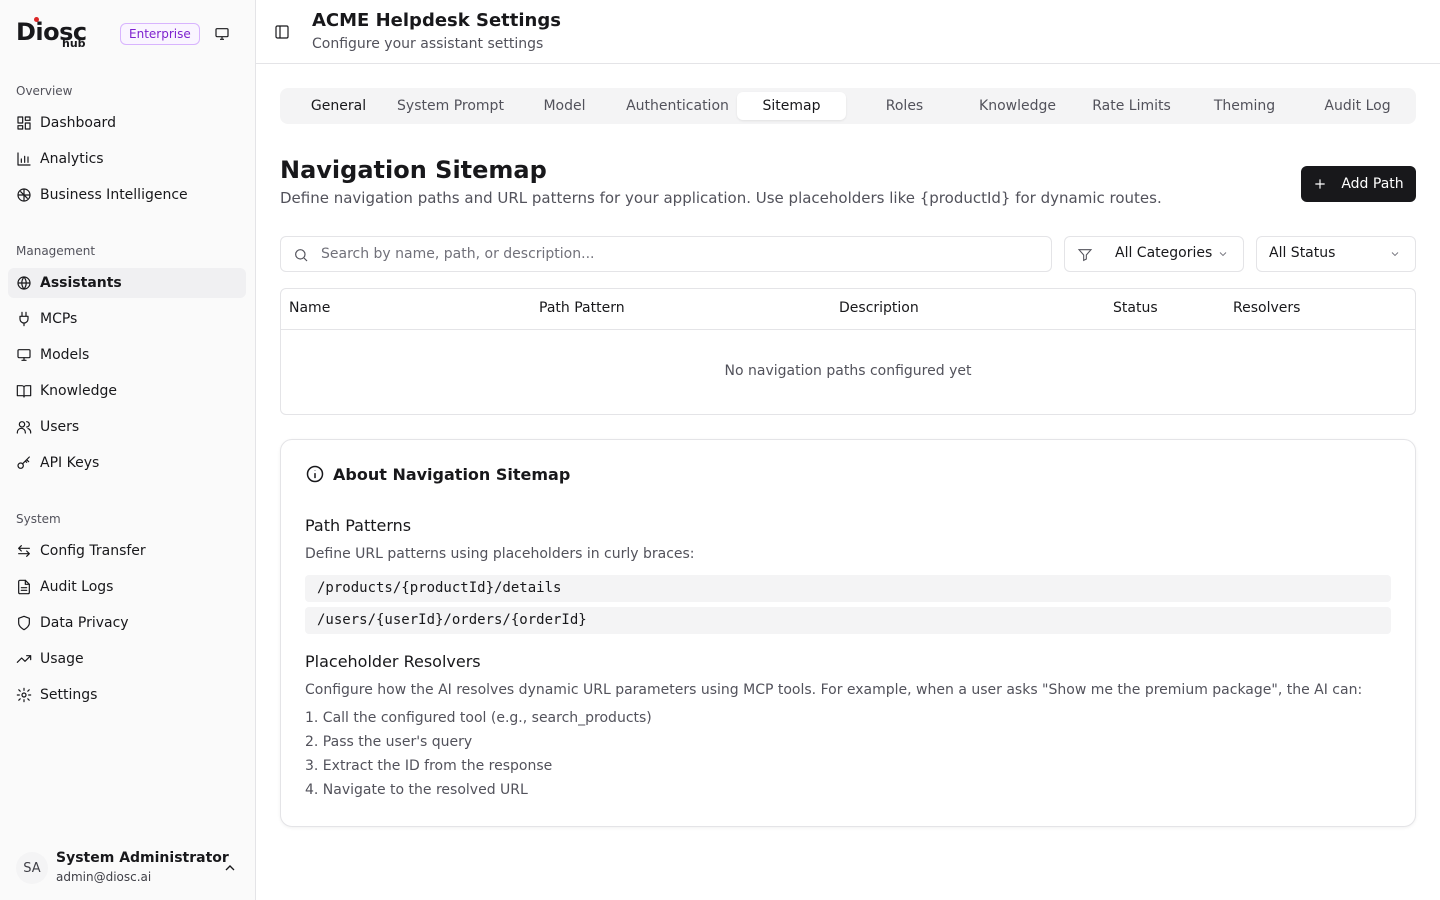 Image resolution: width=1440 pixels, height=900 pixels. What do you see at coordinates (93, 551) in the screenshot?
I see `sidebar-item-label: Config Transfer` at bounding box center [93, 551].